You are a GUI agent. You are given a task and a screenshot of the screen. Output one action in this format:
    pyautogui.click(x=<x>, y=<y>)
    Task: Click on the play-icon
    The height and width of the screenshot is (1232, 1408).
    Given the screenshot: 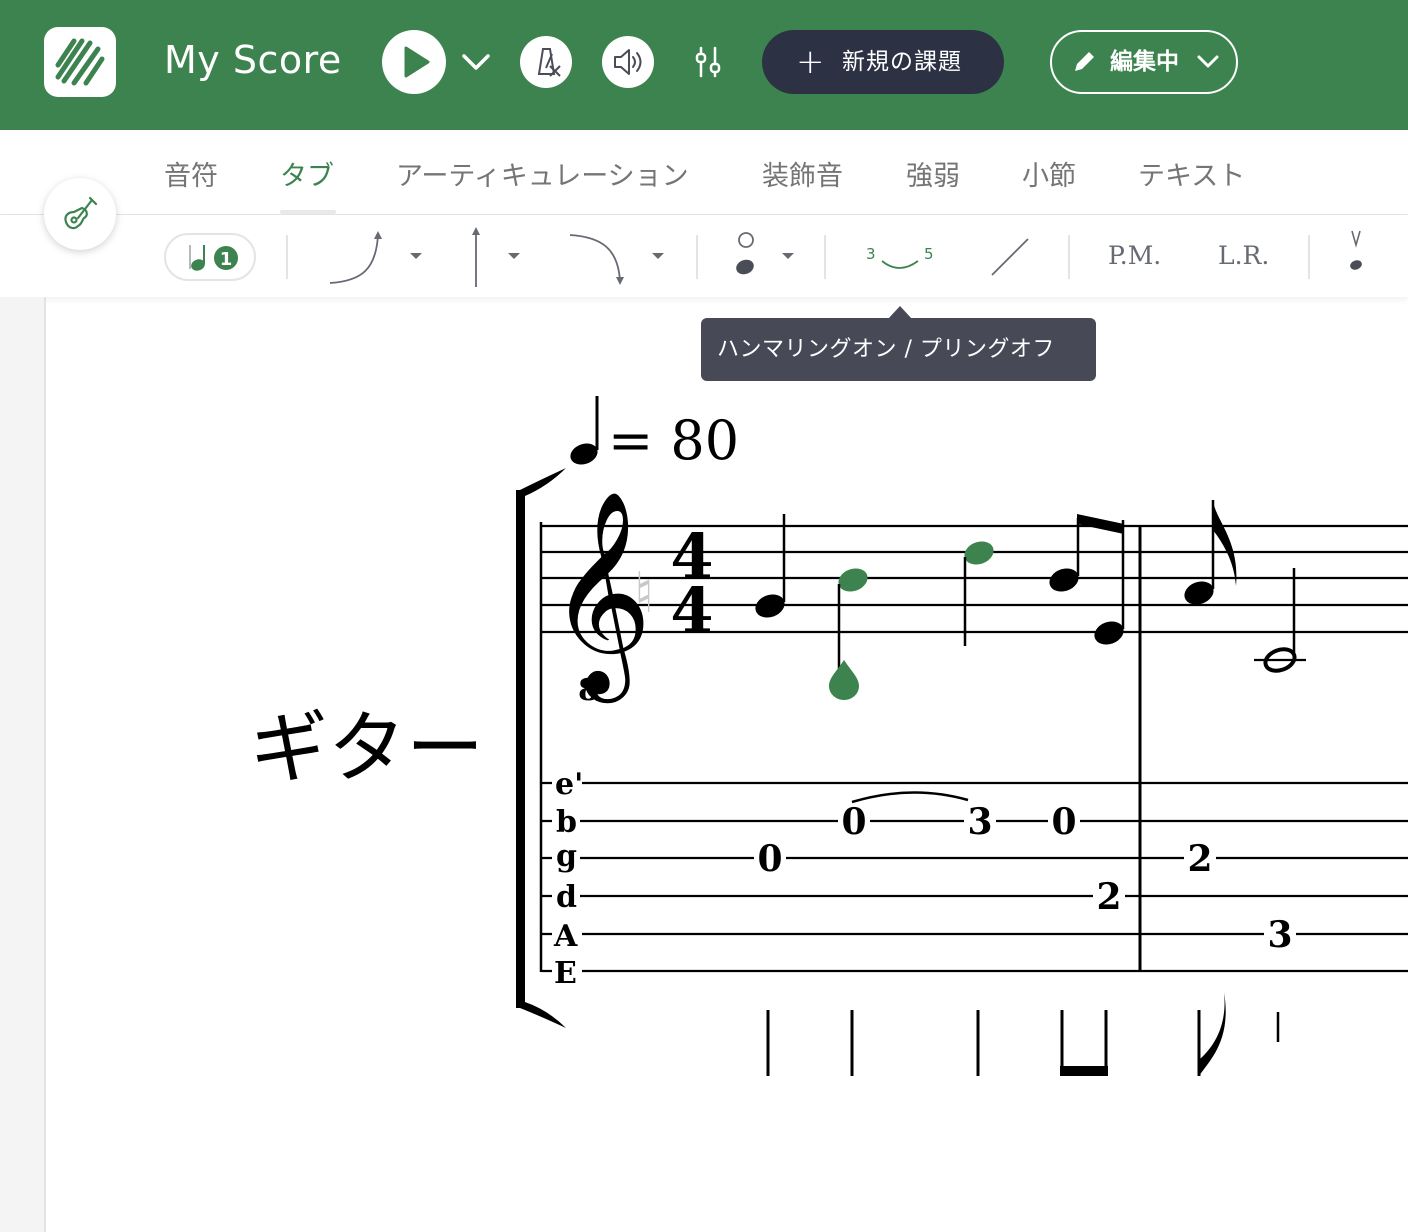 What is the action you would take?
    pyautogui.click(x=417, y=62)
    